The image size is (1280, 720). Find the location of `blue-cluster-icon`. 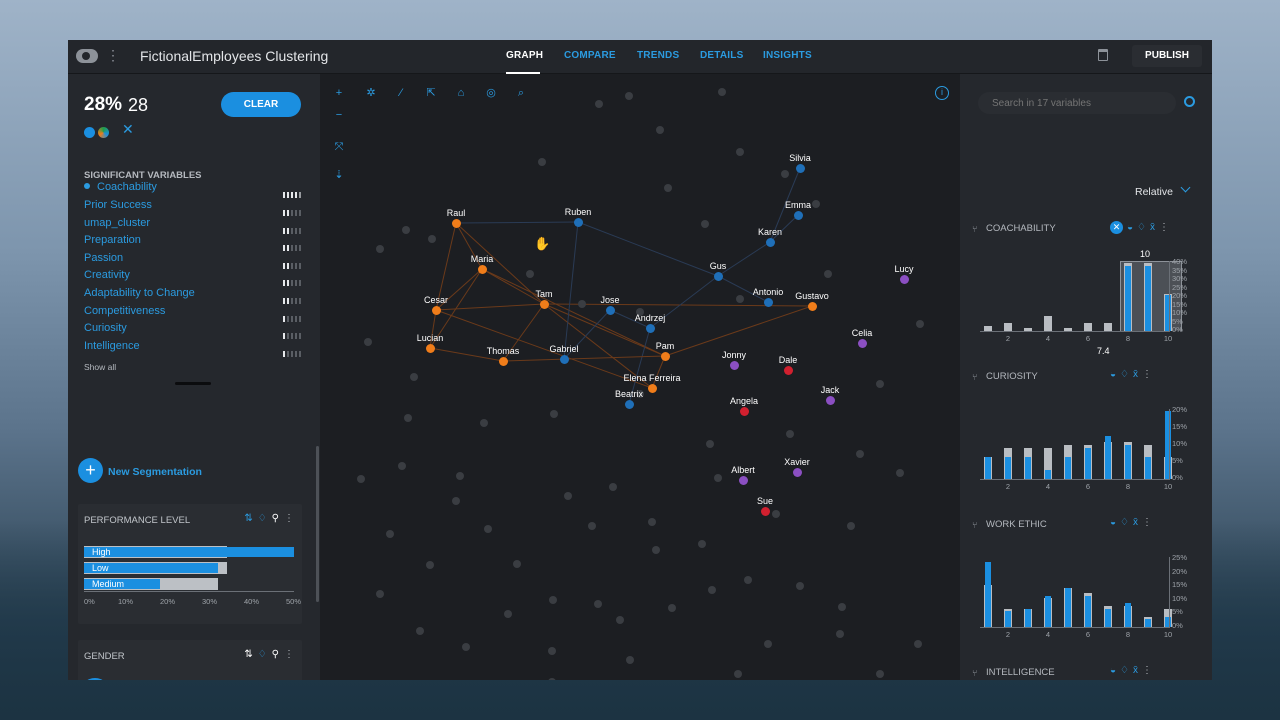

blue-cluster-icon is located at coordinates (89, 133).